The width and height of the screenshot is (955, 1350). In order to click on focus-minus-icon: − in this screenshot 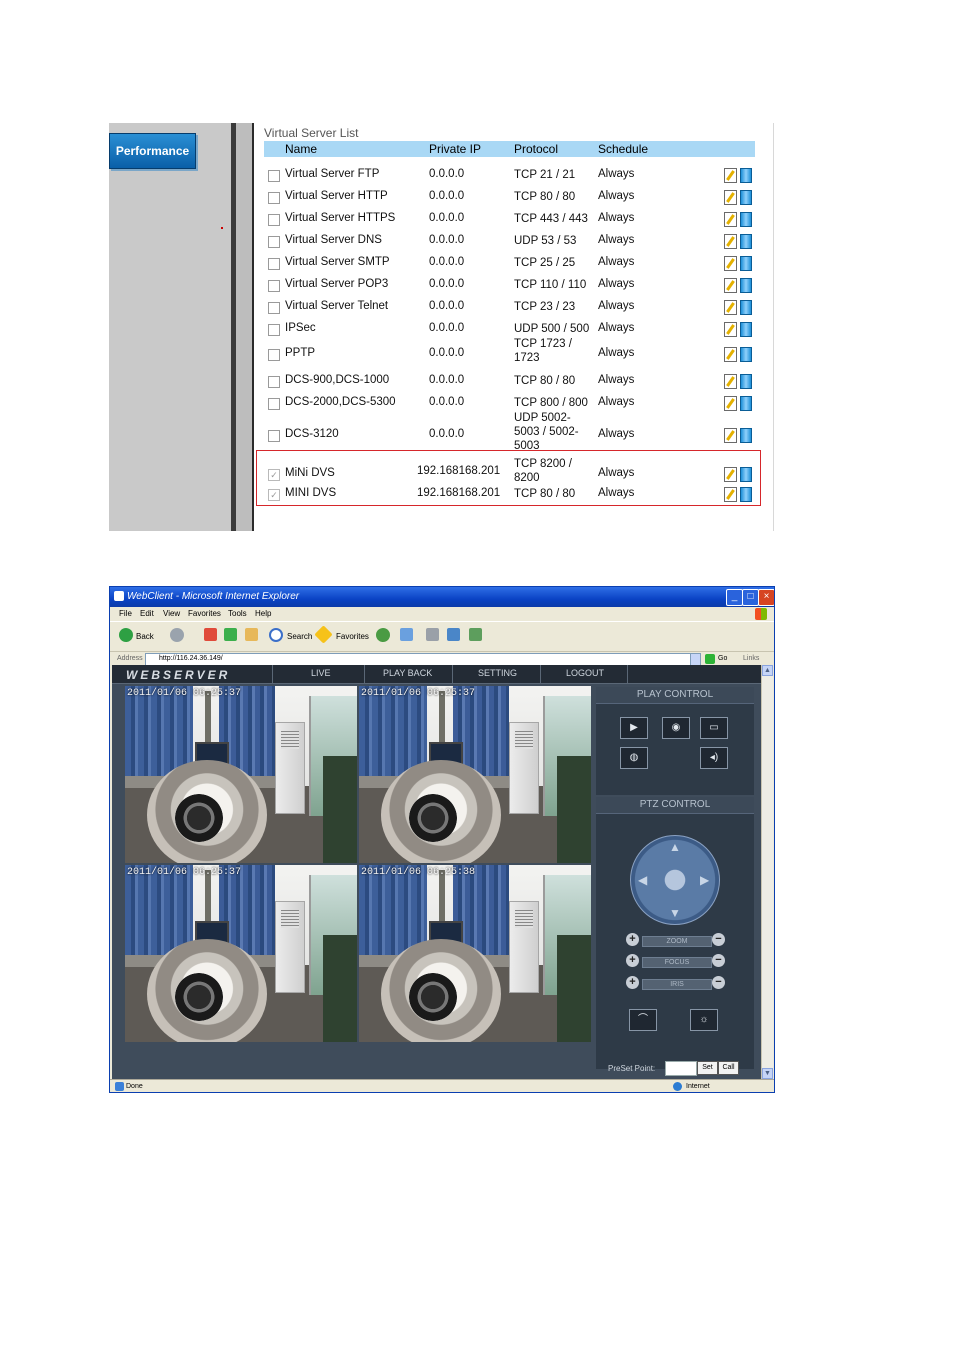, I will do `click(718, 960)`.